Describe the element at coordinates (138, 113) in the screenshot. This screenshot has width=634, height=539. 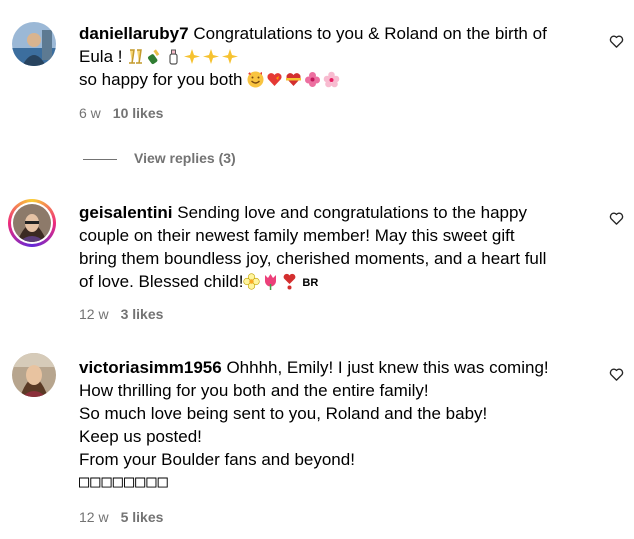
I see `comment-likes: 10 likes` at that location.